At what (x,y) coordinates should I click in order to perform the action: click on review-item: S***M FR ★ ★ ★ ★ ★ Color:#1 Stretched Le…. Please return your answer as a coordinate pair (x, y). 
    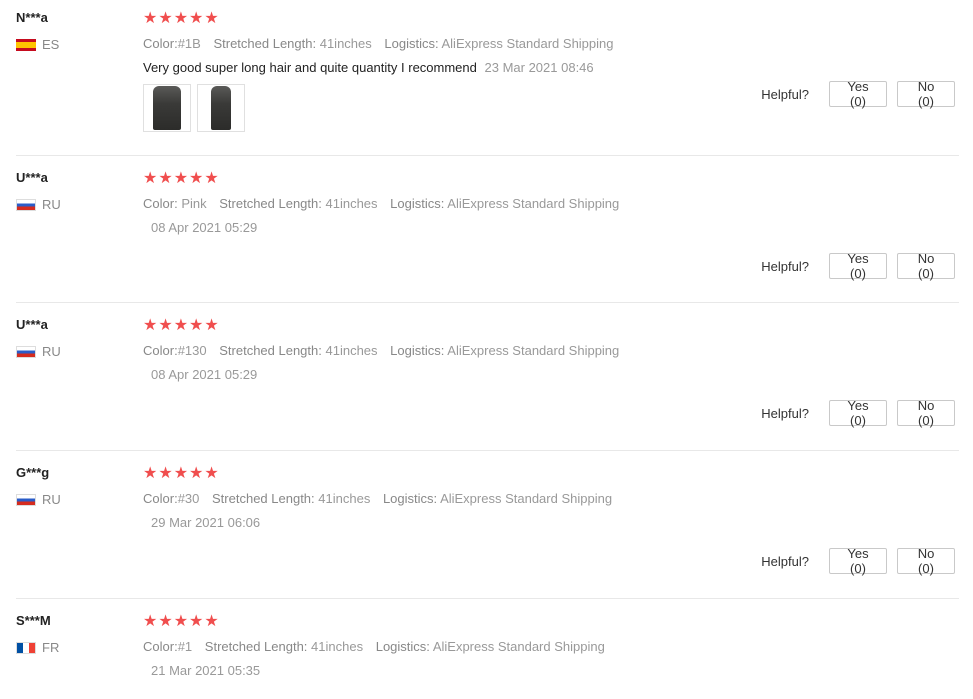
    Looking at the image, I should click on (487, 649).